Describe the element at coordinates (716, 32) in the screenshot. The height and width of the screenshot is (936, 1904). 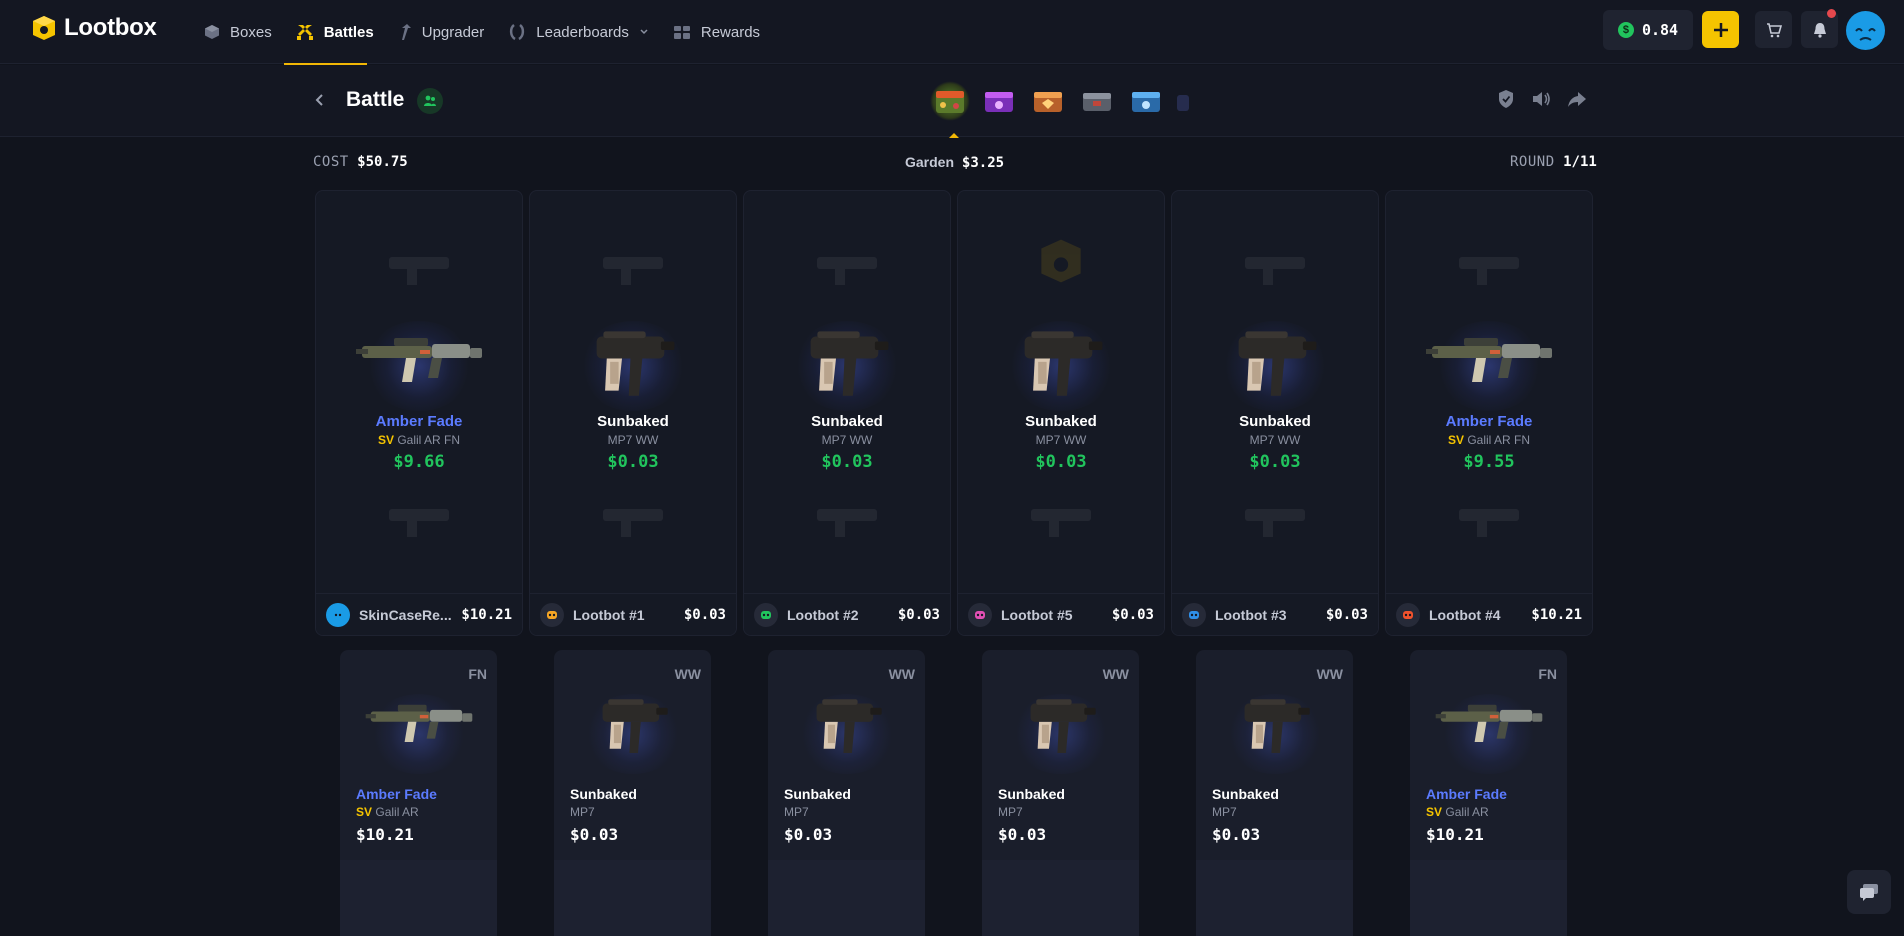
I see `nav-rewards: Rewards` at that location.